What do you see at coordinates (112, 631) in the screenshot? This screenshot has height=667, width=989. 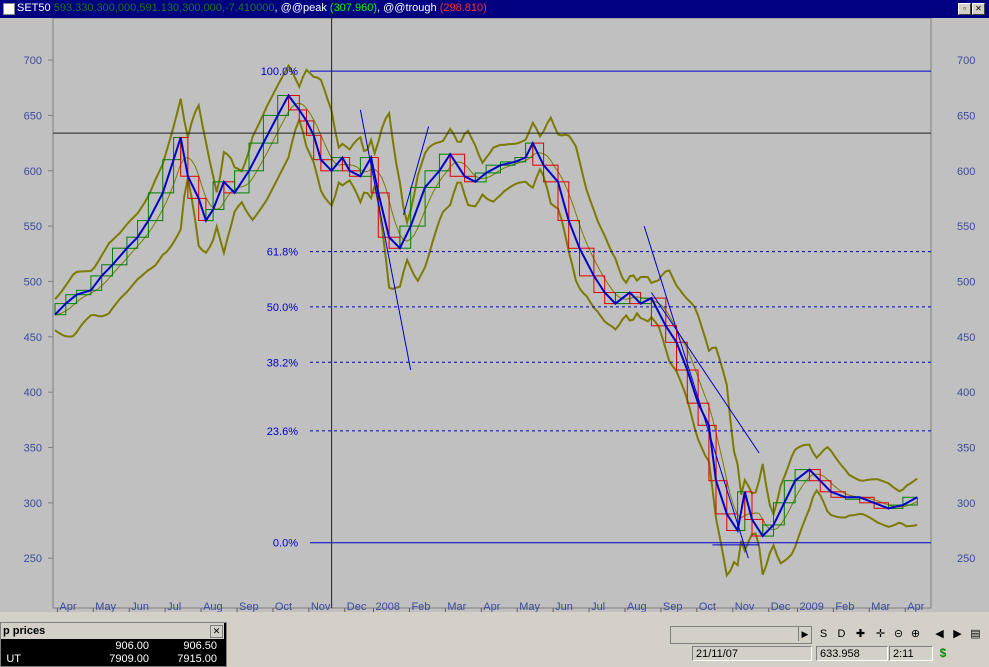 I see `quote-panel-title: p prices` at bounding box center [112, 631].